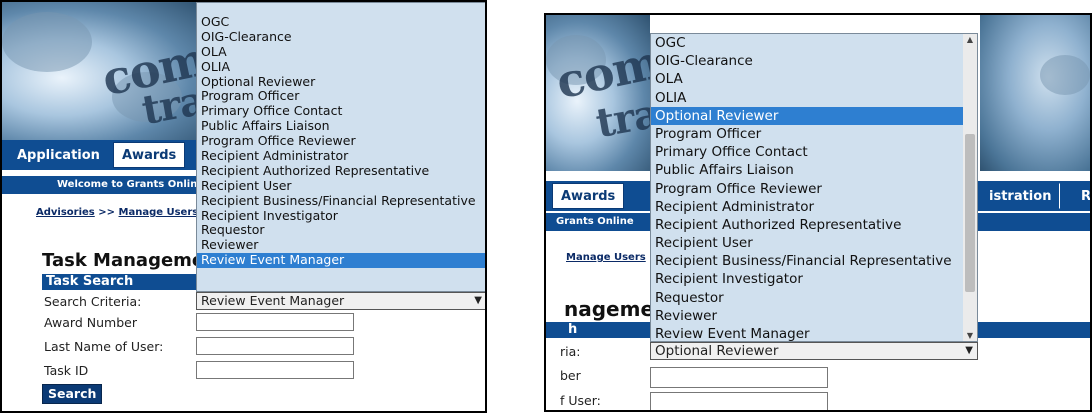 Image resolution: width=1092 pixels, height=413 pixels. What do you see at coordinates (1081, 196) in the screenshot?
I see `tab-r: R` at bounding box center [1081, 196].